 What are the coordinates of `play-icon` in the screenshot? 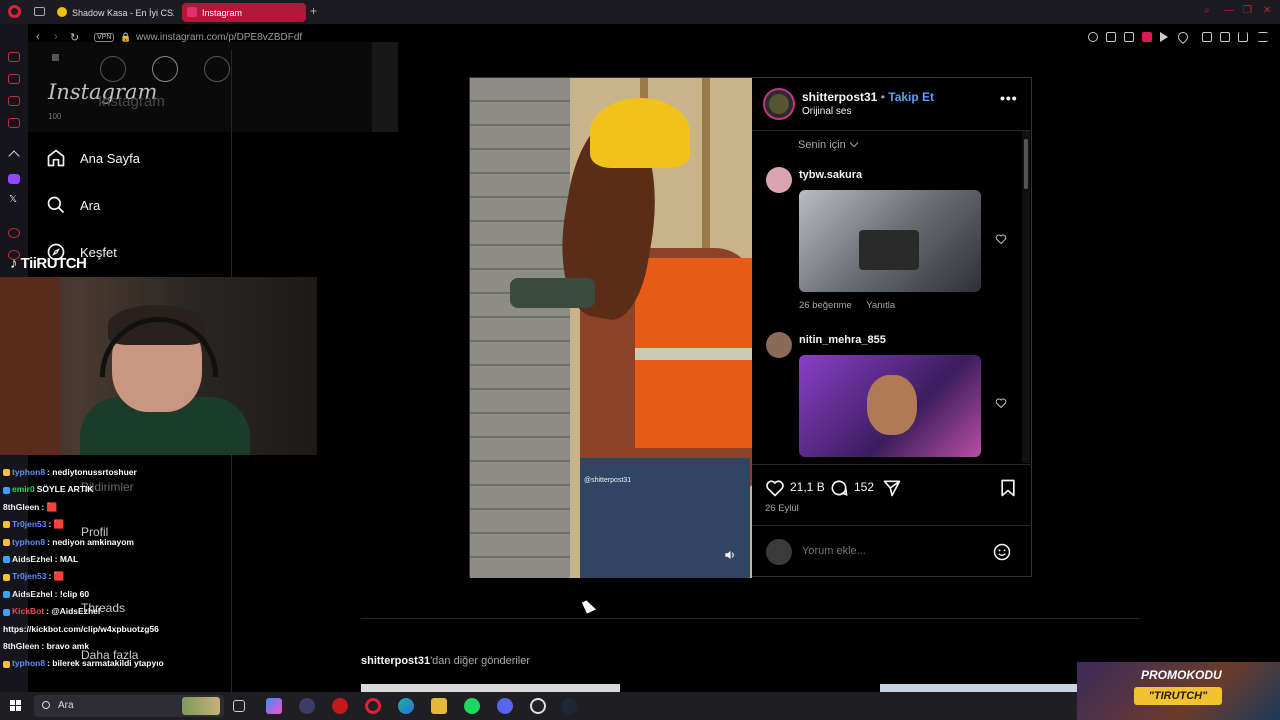 It's located at (1164, 37).